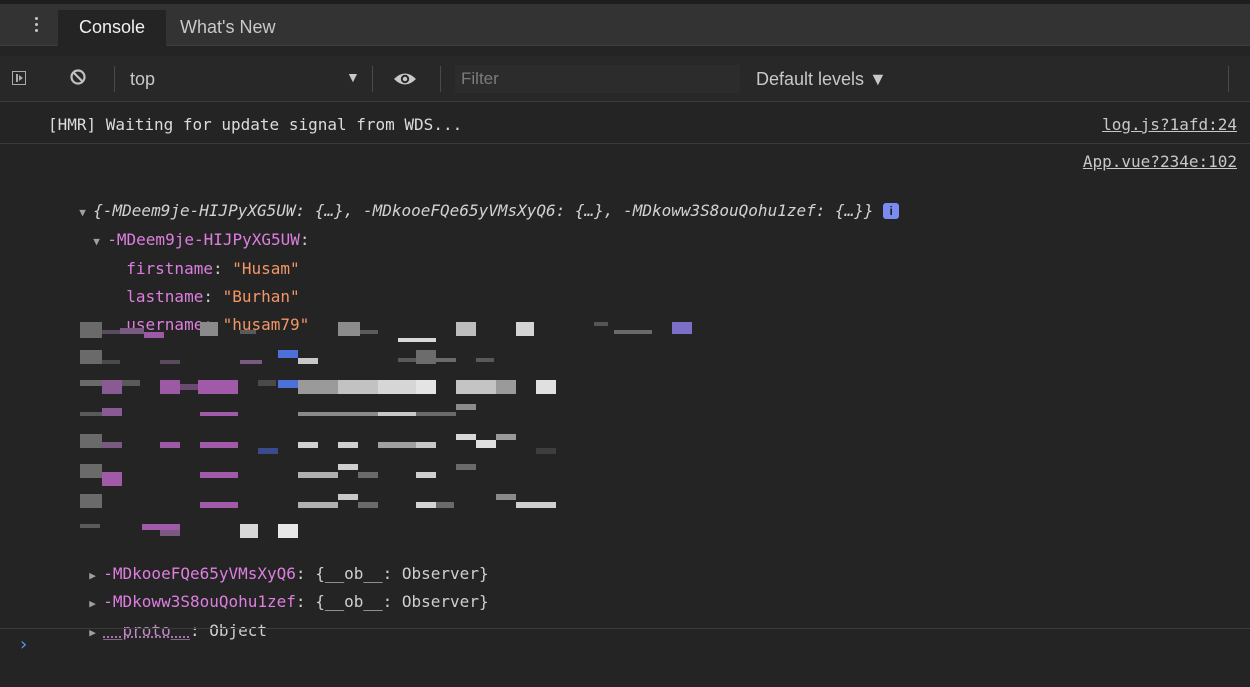  I want to click on console-divider, so click(625, 628).